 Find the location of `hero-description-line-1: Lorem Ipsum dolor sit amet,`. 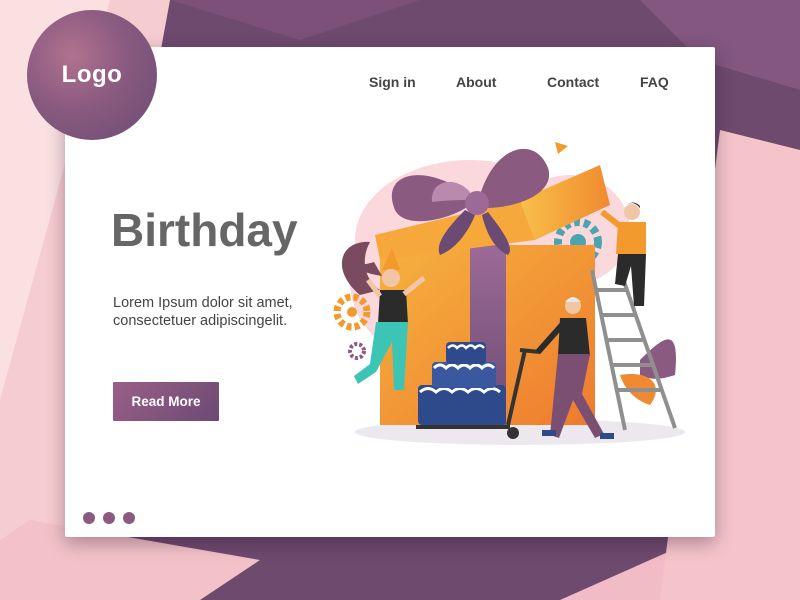

hero-description-line-1: Lorem Ipsum dolor sit amet, is located at coordinates (203, 303).